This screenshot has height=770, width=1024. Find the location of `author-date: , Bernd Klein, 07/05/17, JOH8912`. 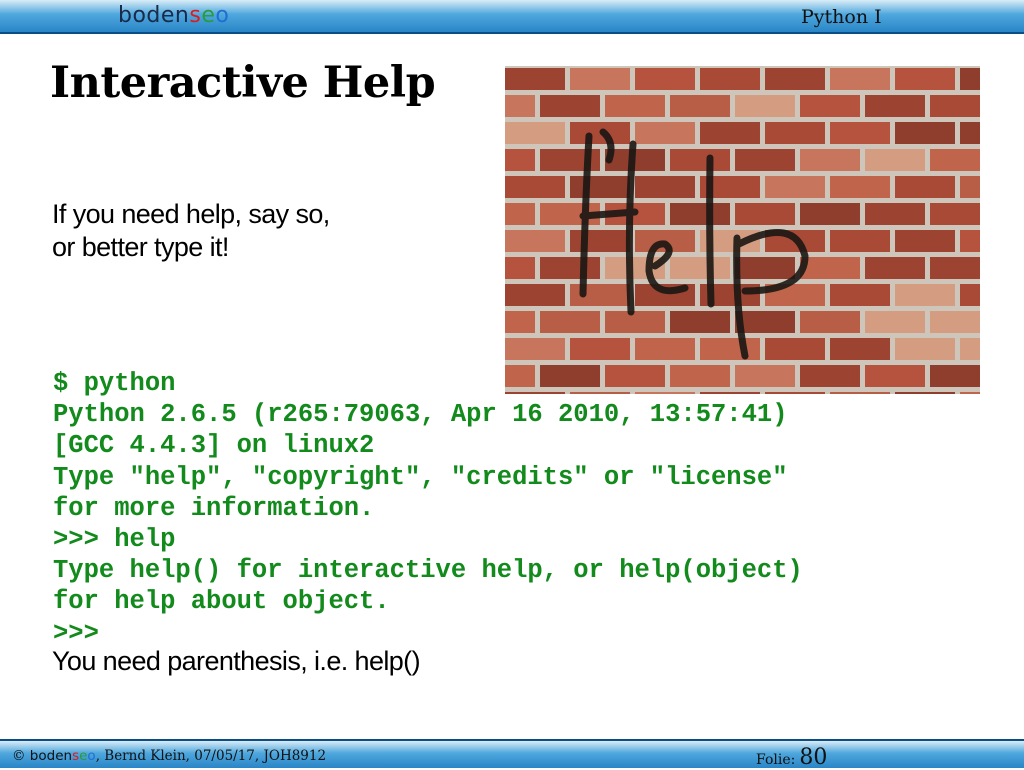

author-date: , Bernd Klein, 07/05/17, JOH8912 is located at coordinates (211, 756).